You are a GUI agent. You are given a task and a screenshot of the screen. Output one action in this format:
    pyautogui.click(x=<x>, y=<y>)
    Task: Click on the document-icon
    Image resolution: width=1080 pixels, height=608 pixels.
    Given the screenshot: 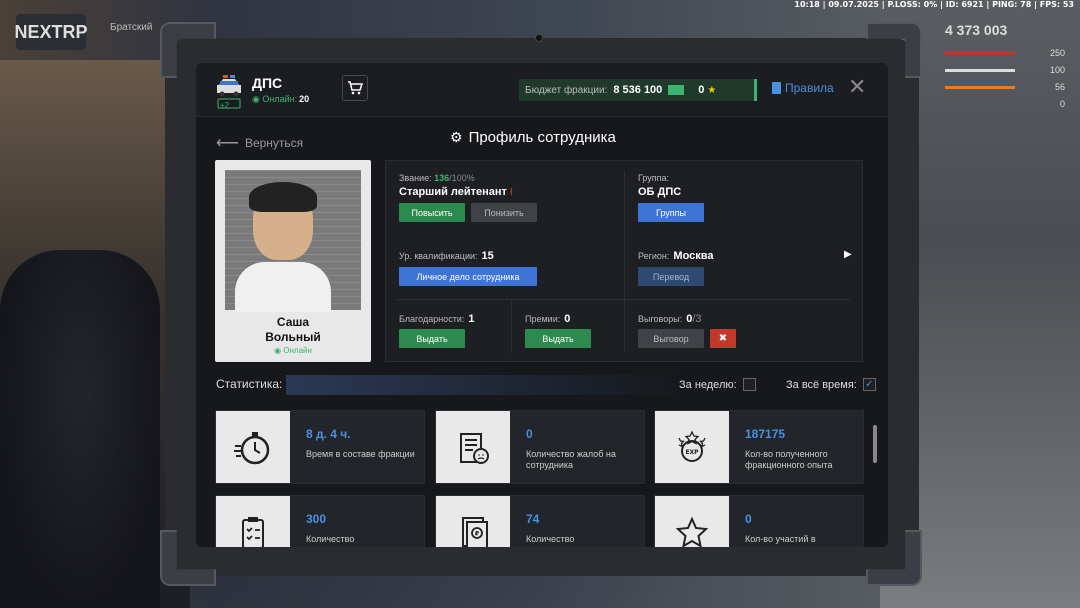 What is the action you would take?
    pyautogui.click(x=776, y=88)
    